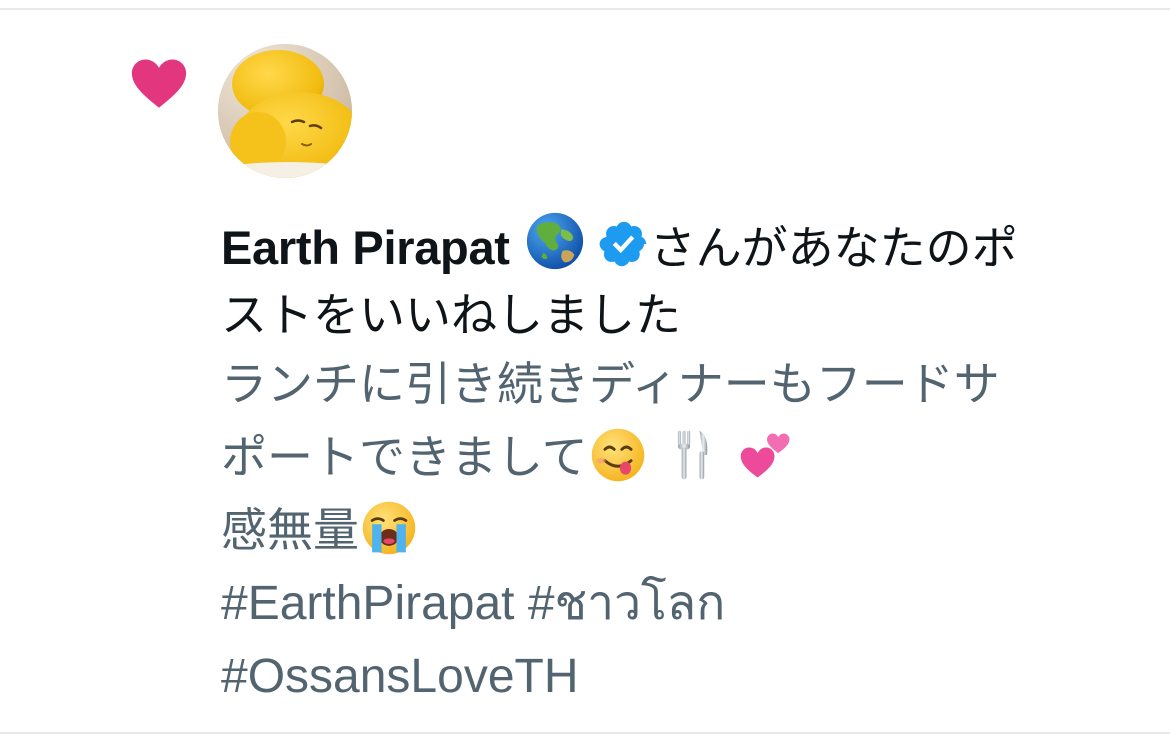 Image resolution: width=1170 pixels, height=754 pixels. Describe the element at coordinates (159, 83) in the screenshot. I see `heart-icon` at that location.